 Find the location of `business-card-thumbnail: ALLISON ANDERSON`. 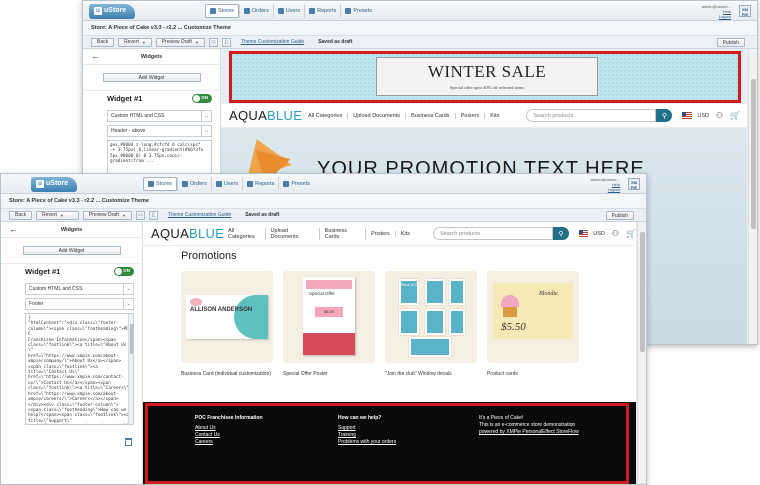

business-card-thumbnail: ALLISON ANDERSON is located at coordinates (227, 317).